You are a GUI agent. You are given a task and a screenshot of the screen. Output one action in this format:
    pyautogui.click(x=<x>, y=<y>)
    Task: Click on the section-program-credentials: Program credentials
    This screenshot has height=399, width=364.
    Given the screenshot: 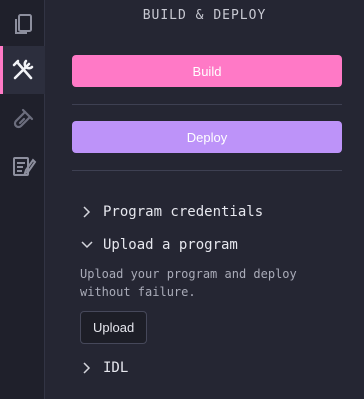 What is the action you would take?
    pyautogui.click(x=171, y=212)
    